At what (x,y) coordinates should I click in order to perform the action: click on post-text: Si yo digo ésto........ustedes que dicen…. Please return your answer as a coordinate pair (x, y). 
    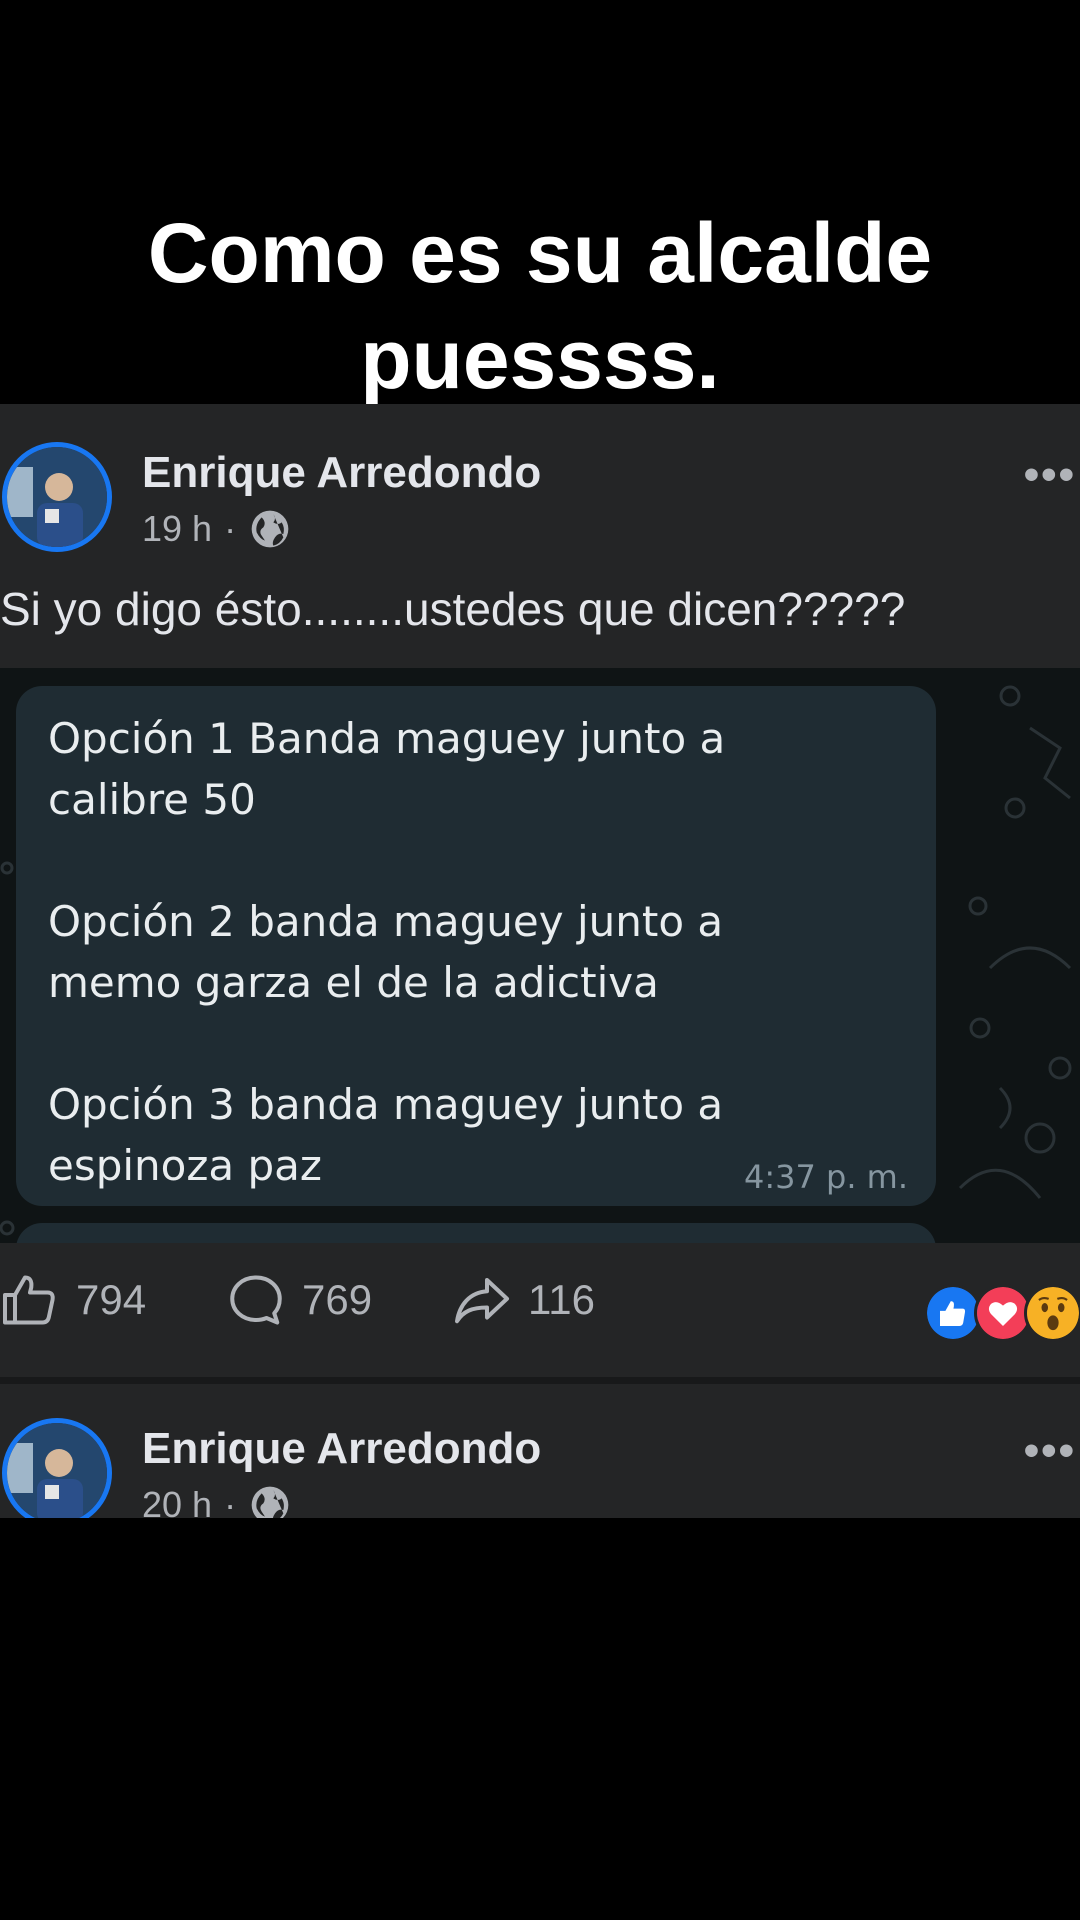
    Looking at the image, I should click on (453, 609).